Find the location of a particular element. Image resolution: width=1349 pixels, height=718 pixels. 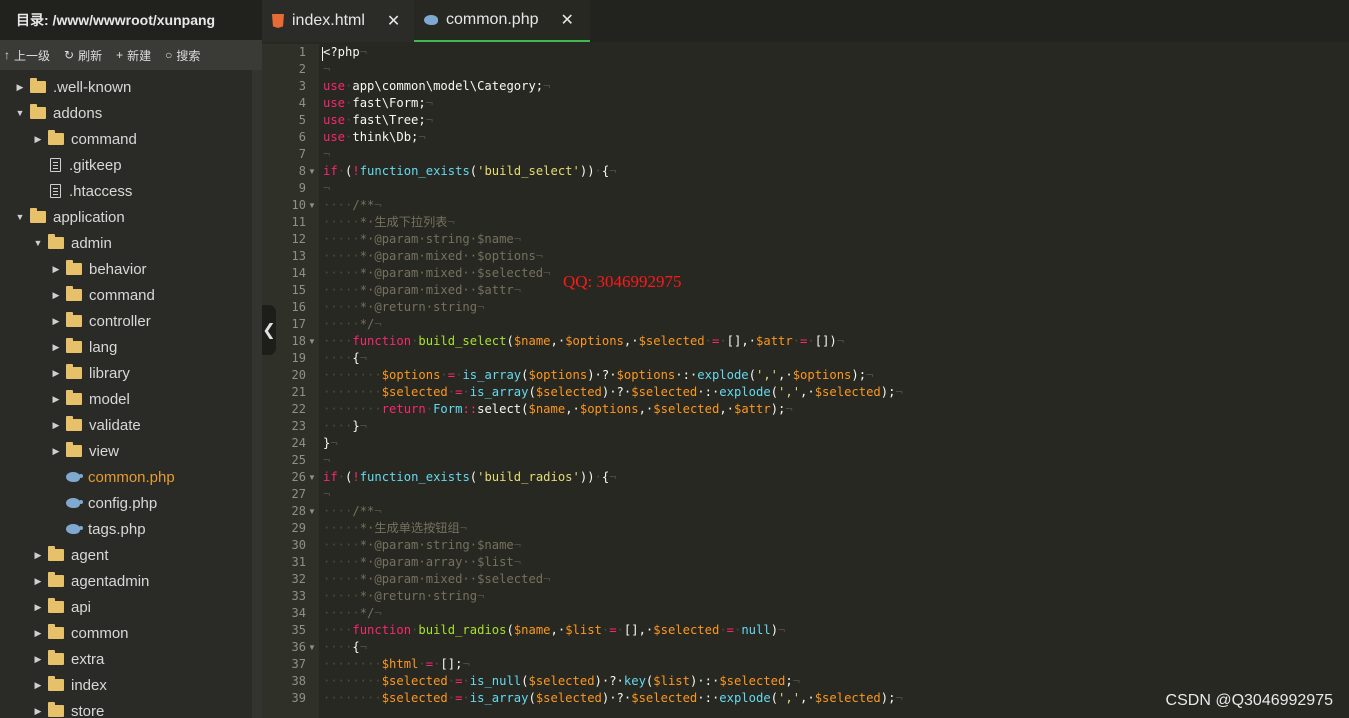

tree-item-tags-php: tags.php is located at coordinates (126, 529).